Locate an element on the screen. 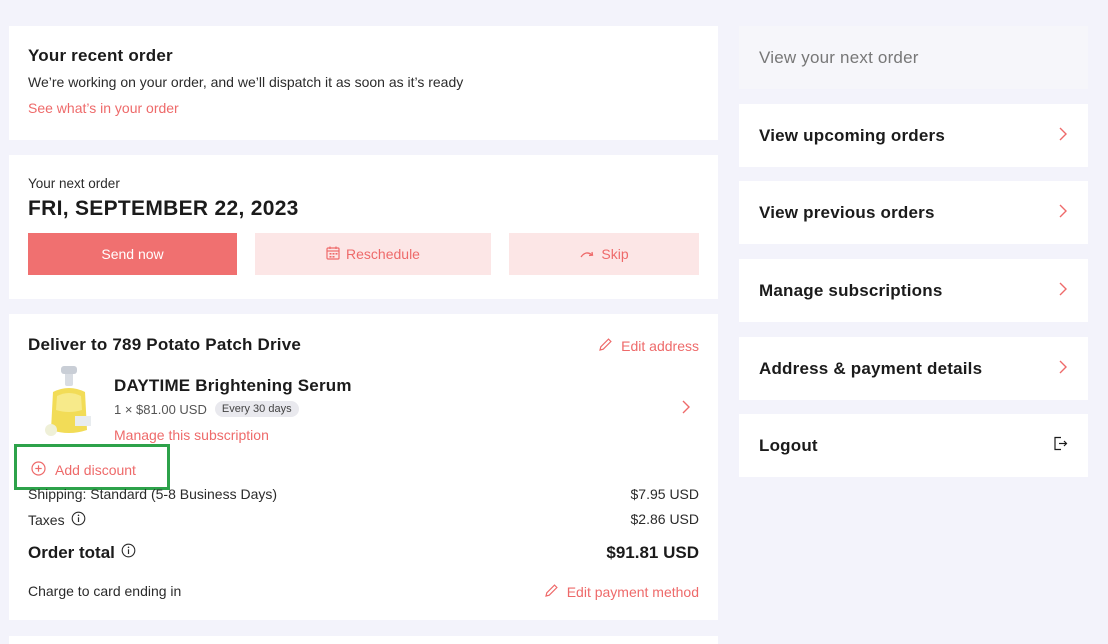 This screenshot has height=644, width=1108. sidebar-item-upcoming-orders: View upcoming orders is located at coordinates (913, 135).